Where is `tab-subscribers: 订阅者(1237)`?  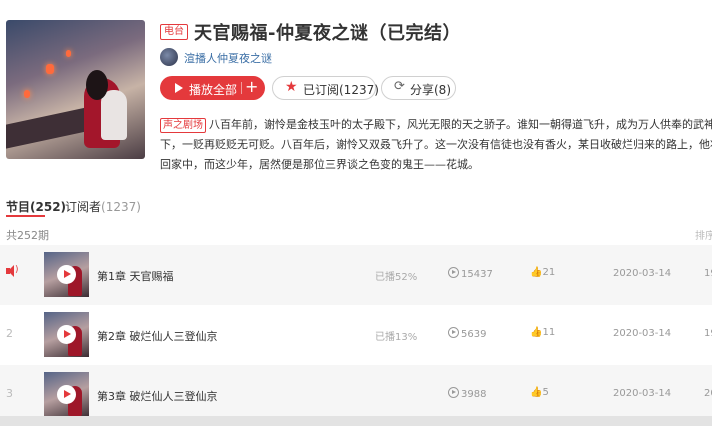
tab-subscribers: 订阅者(1237) is located at coordinates (103, 206).